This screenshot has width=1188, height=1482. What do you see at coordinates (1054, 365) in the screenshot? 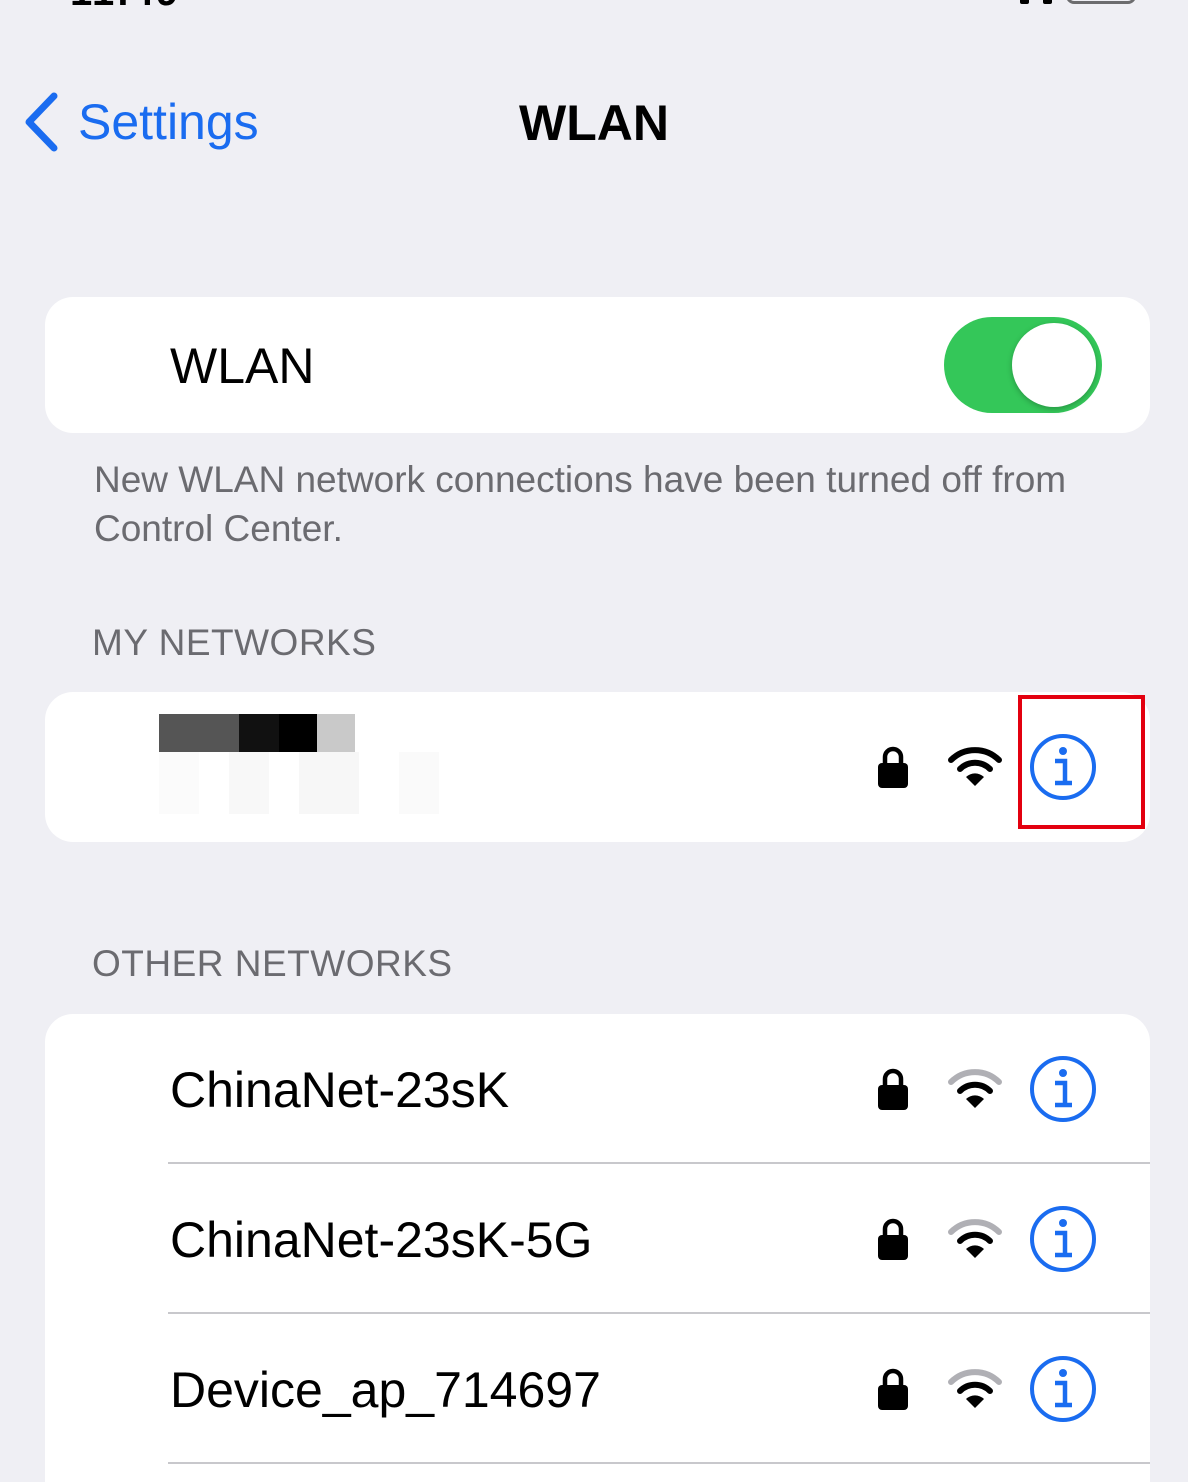
I see `toggle-knob` at bounding box center [1054, 365].